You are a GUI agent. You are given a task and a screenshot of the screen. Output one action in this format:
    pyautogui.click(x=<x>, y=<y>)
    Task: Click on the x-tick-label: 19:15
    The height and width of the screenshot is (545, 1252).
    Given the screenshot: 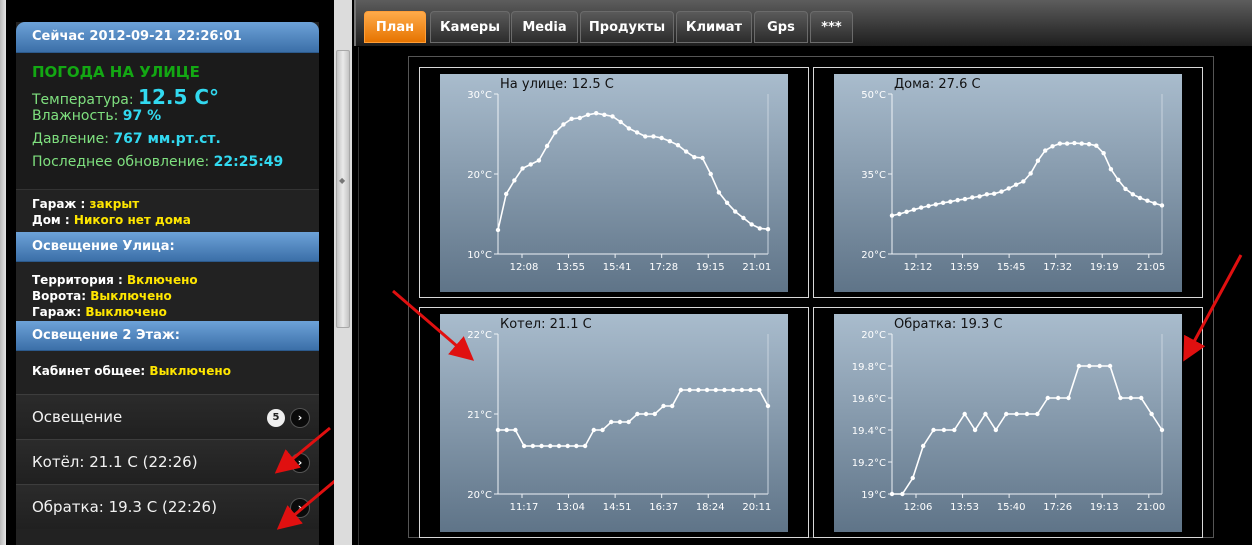 What is the action you would take?
    pyautogui.click(x=710, y=267)
    